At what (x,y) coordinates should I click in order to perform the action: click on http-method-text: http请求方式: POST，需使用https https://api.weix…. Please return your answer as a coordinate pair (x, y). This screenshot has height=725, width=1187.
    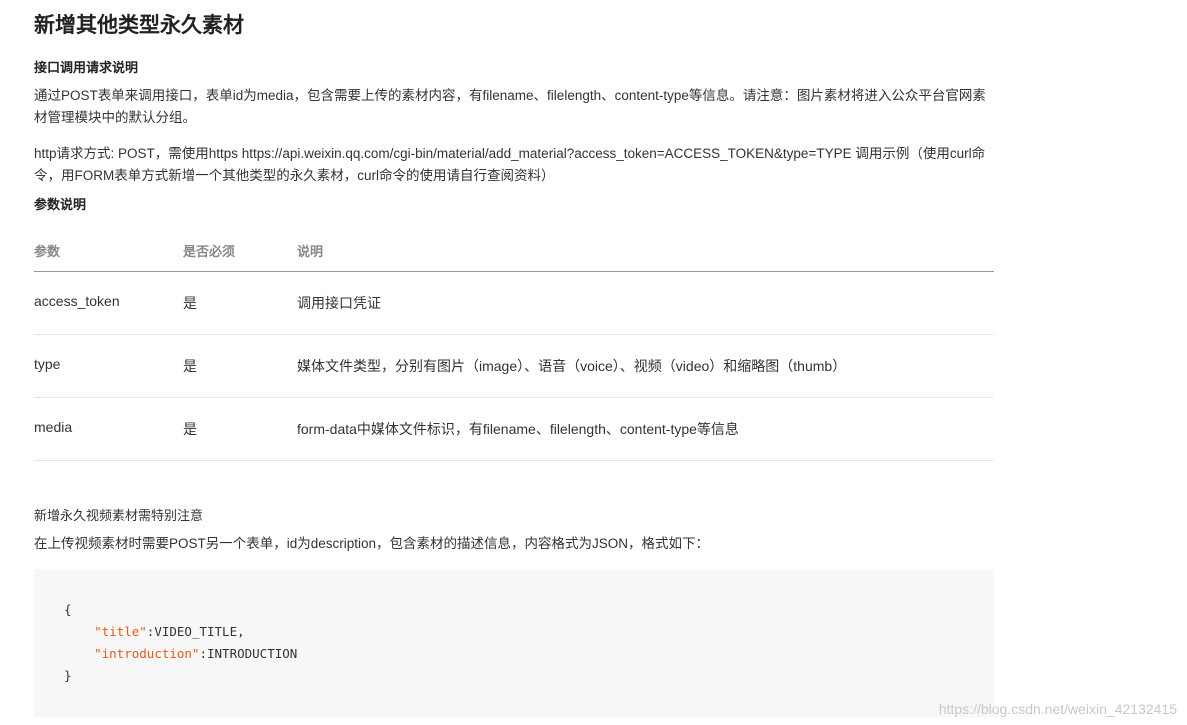
    Looking at the image, I should click on (510, 164).